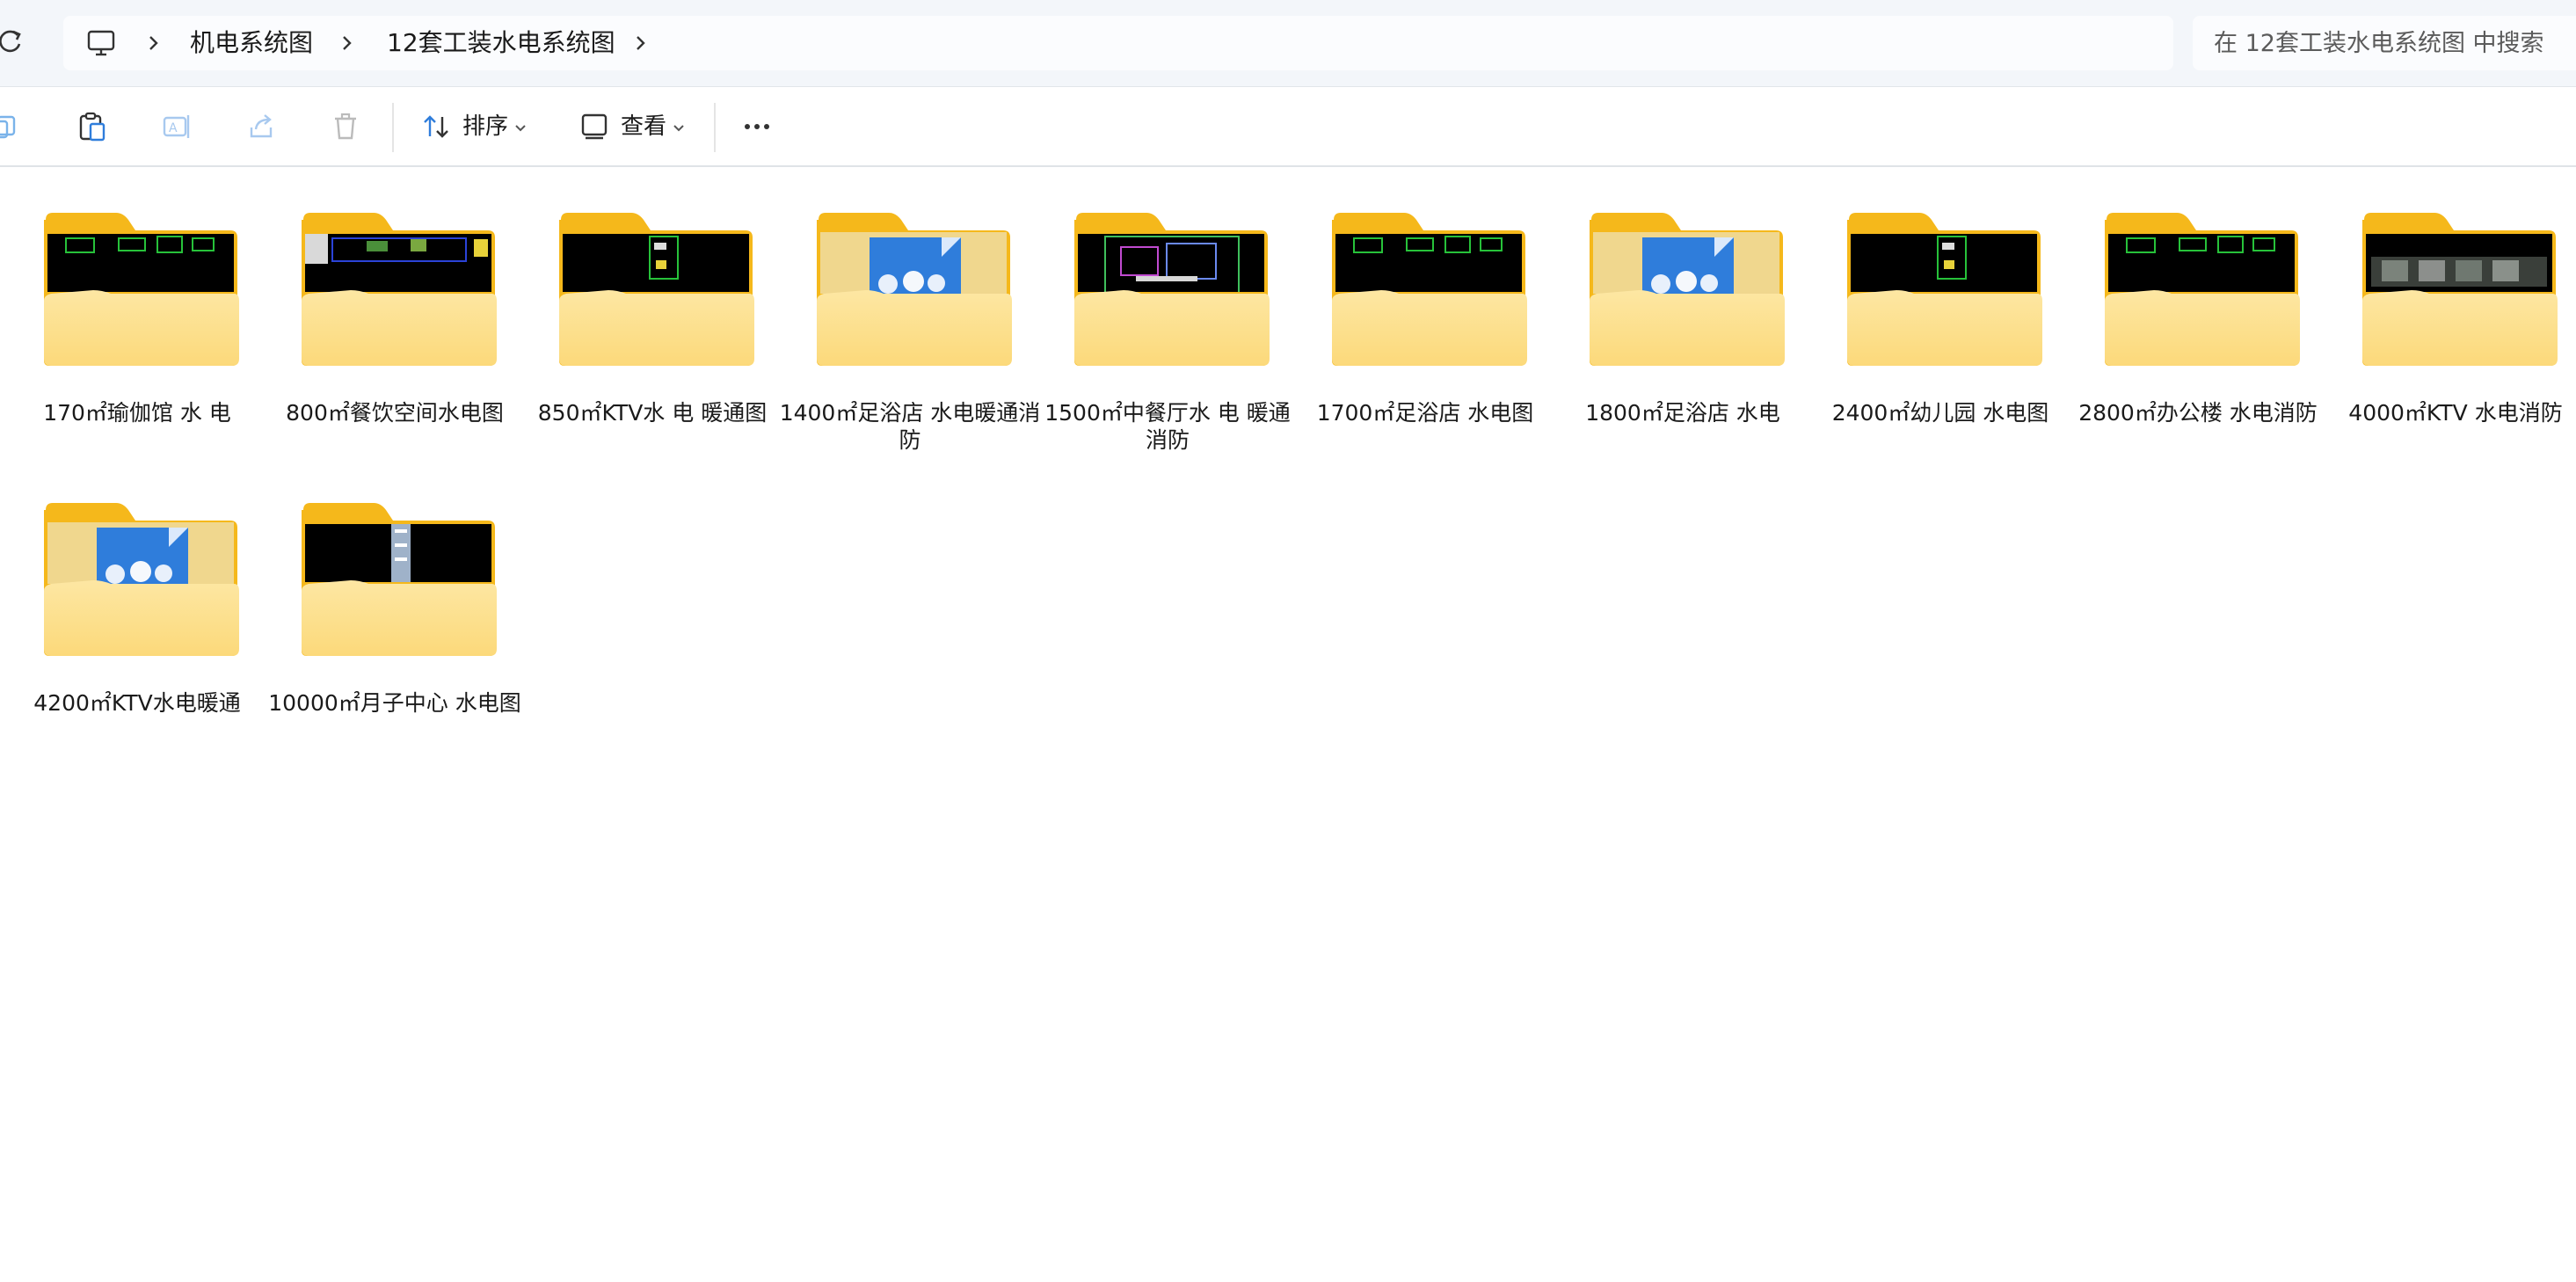 The width and height of the screenshot is (2576, 1282). I want to click on rename-icon: A, so click(176, 127).